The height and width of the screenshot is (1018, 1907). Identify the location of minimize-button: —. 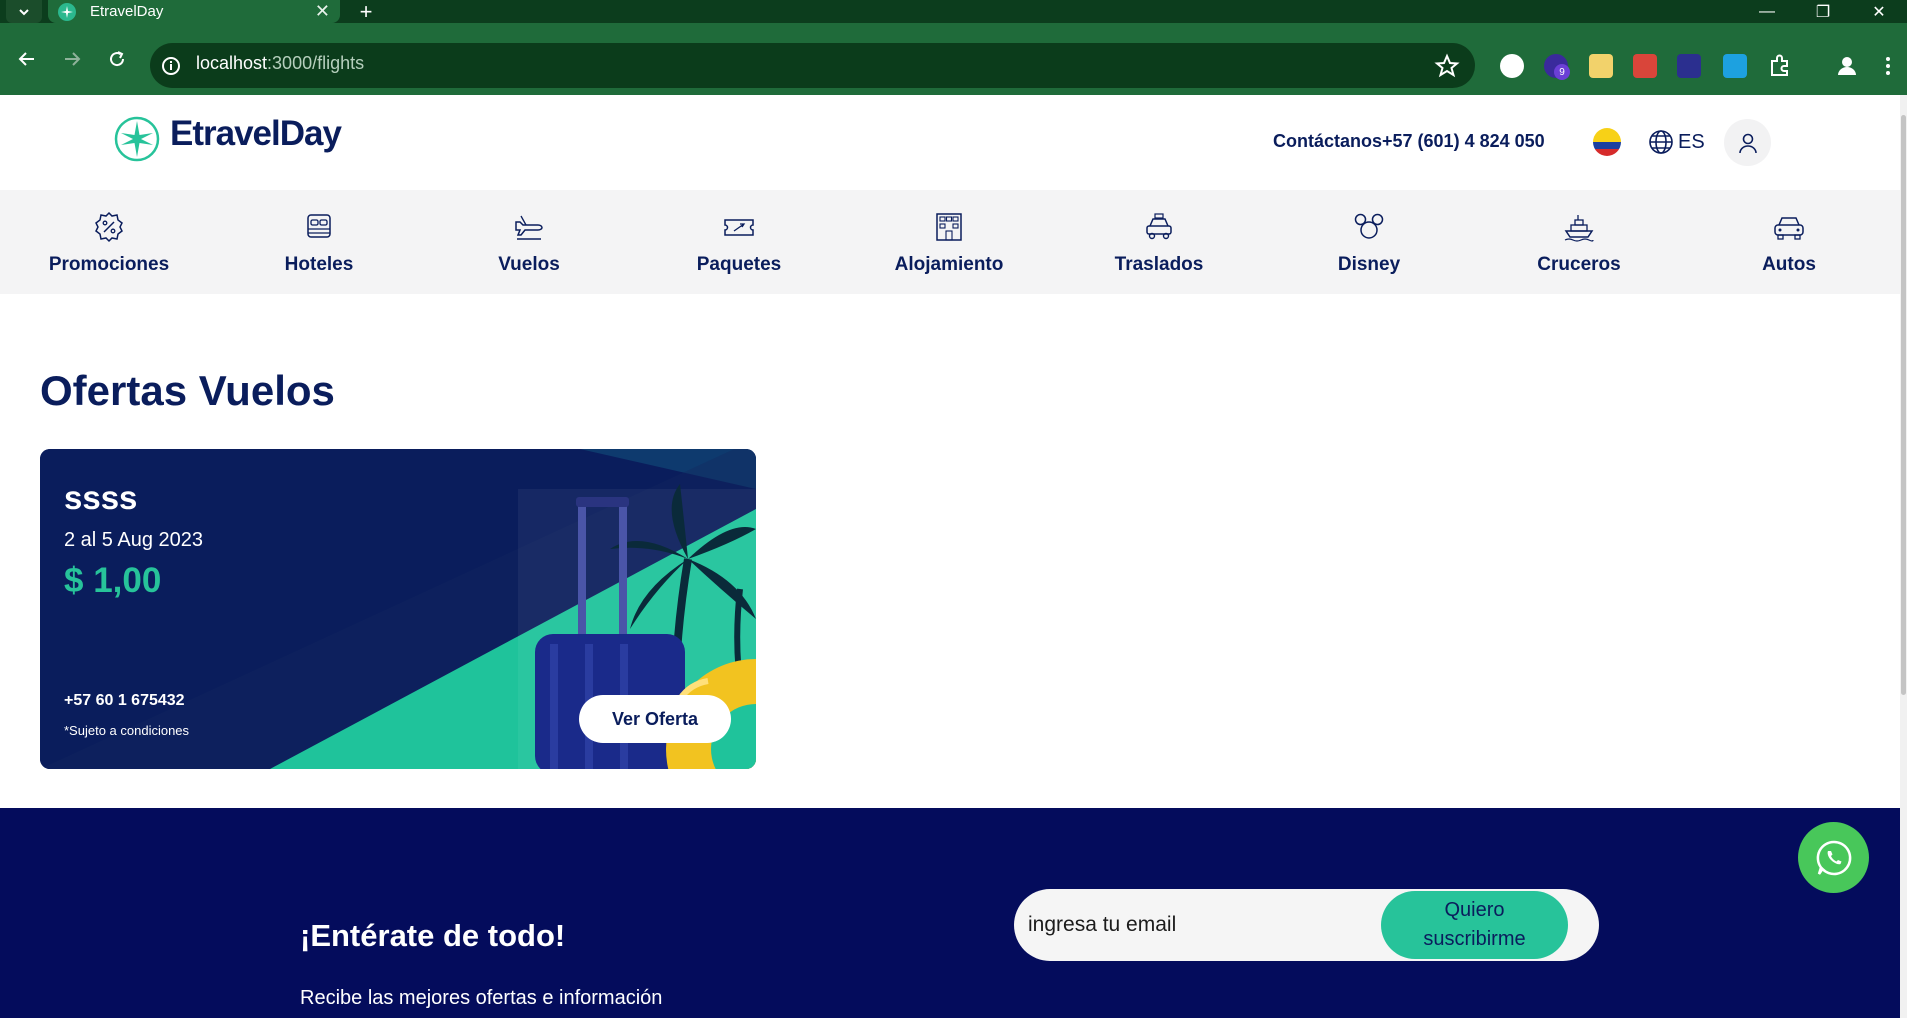
(1767, 11).